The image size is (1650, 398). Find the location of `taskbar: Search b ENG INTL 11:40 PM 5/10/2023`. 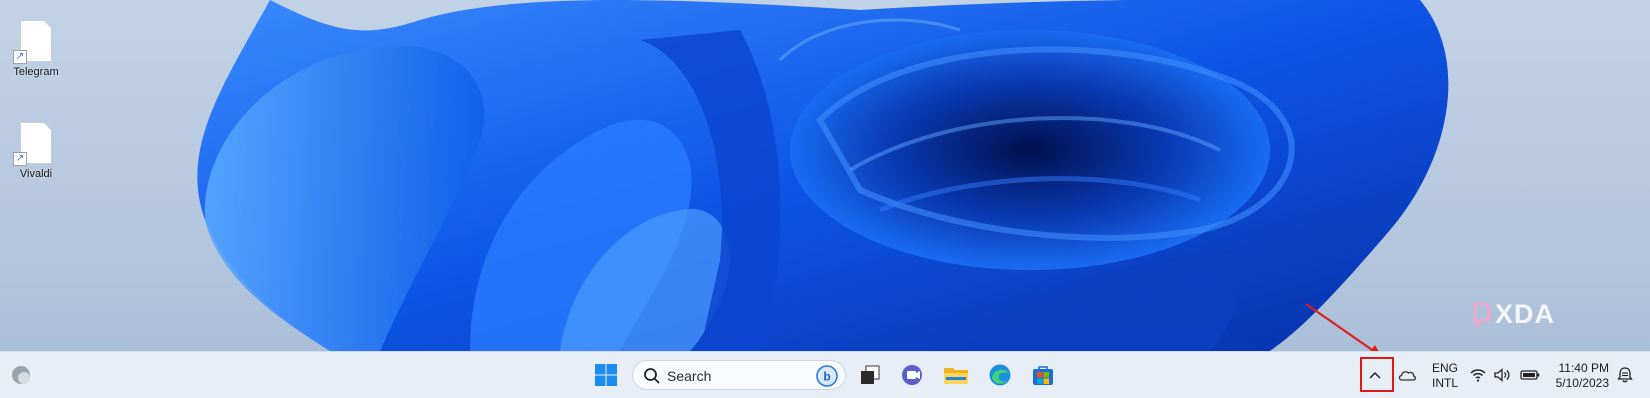

taskbar: Search b ENG INTL 11:40 PM 5/10/2023 is located at coordinates (825, 374).